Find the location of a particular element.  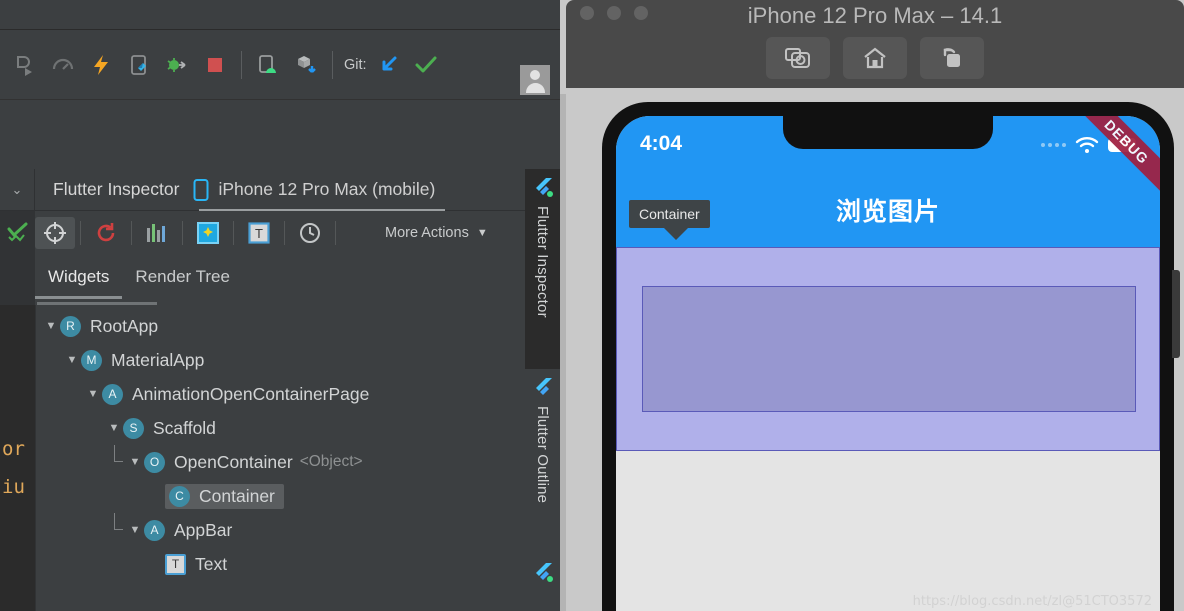

toolbar-divider is located at coordinates (241, 65).